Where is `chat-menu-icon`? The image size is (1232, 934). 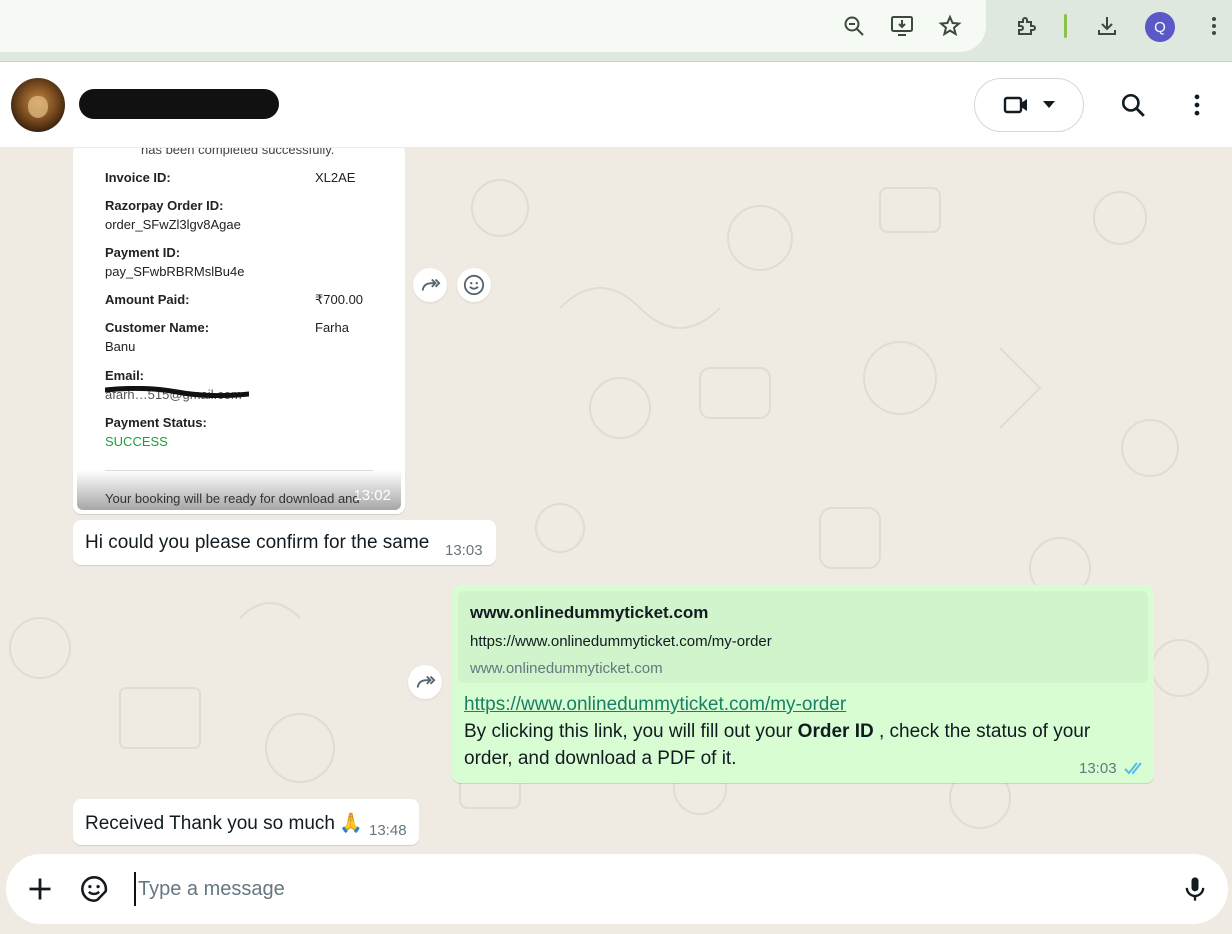
chat-menu-icon is located at coordinates (1197, 105).